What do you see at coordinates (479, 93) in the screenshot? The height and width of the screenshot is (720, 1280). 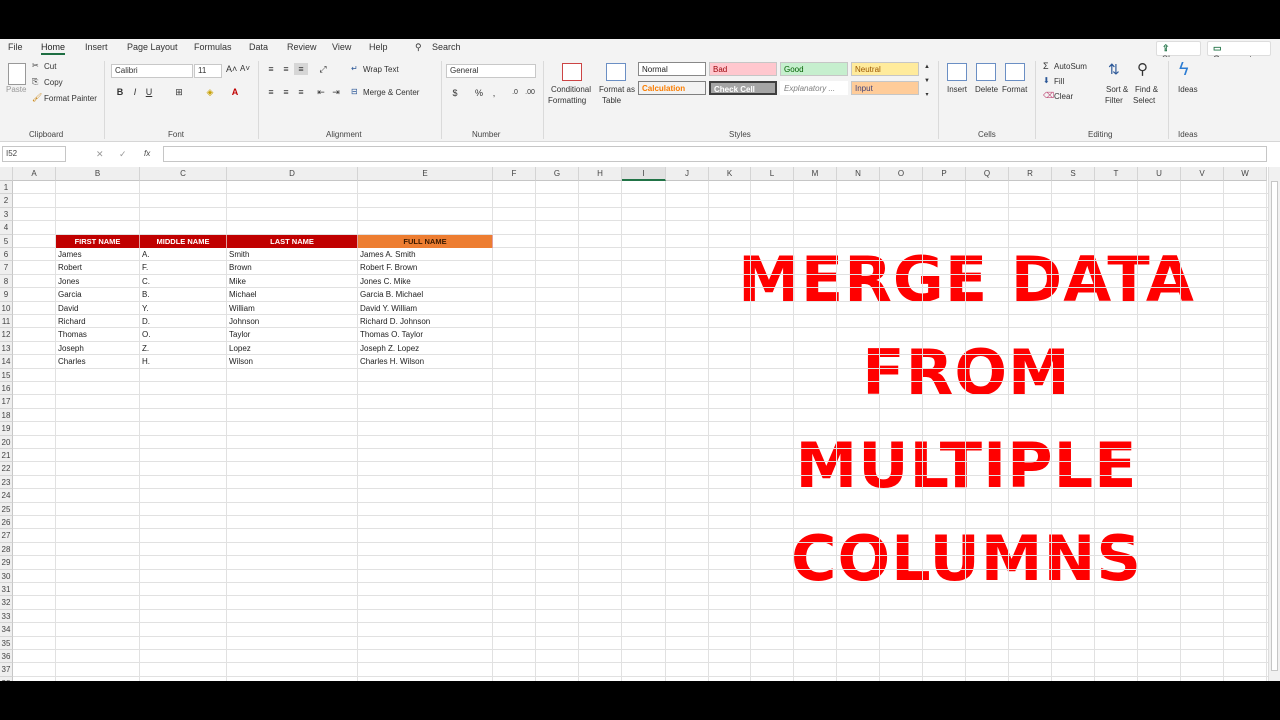 I see `percent-icon: %` at bounding box center [479, 93].